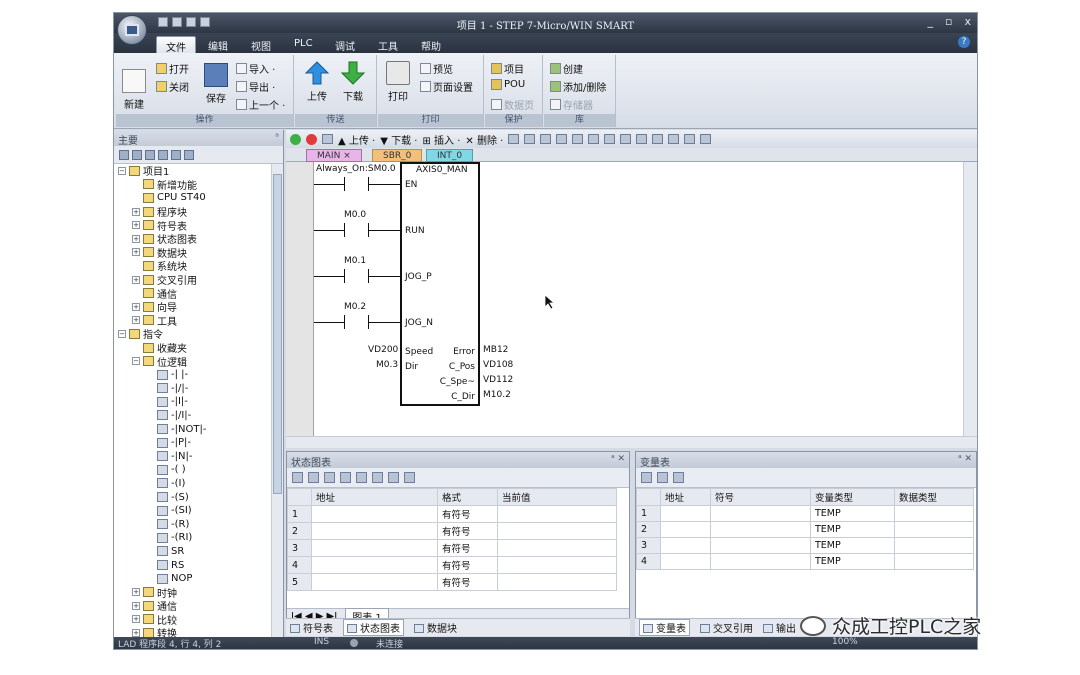 The height and width of the screenshot is (675, 1080). Describe the element at coordinates (970, 302) in the screenshot. I see `editor-vertical-scrollbar` at that location.